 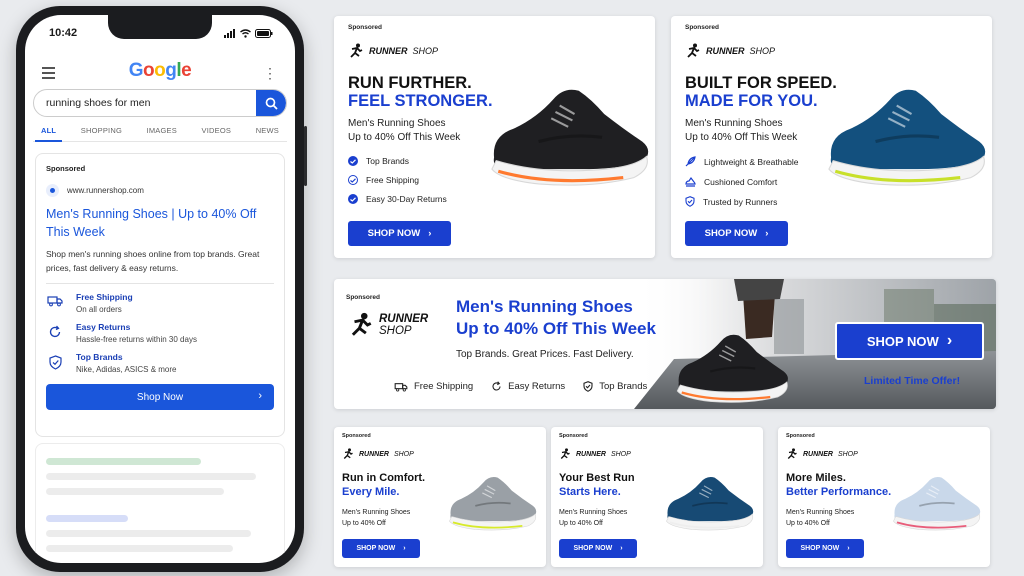 I want to click on search-icon, so click(x=271, y=103).